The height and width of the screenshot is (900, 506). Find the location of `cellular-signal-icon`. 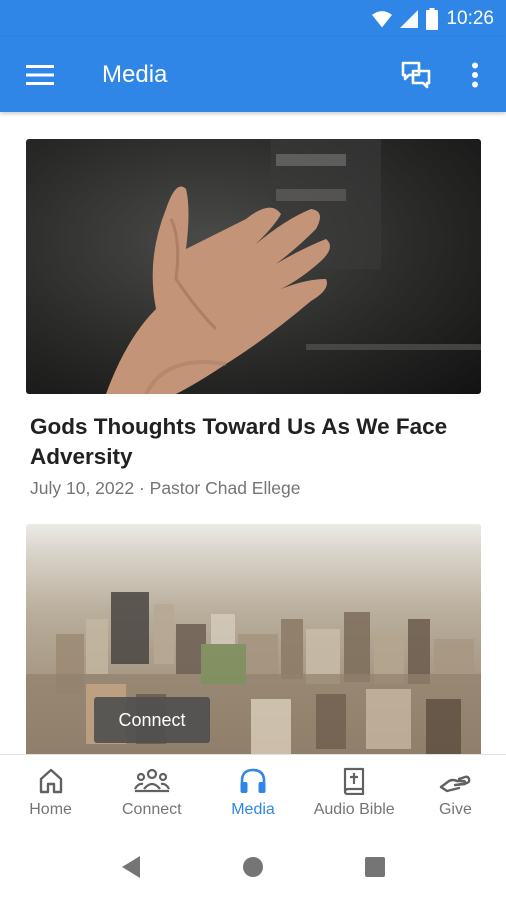

cellular-signal-icon is located at coordinates (409, 18).